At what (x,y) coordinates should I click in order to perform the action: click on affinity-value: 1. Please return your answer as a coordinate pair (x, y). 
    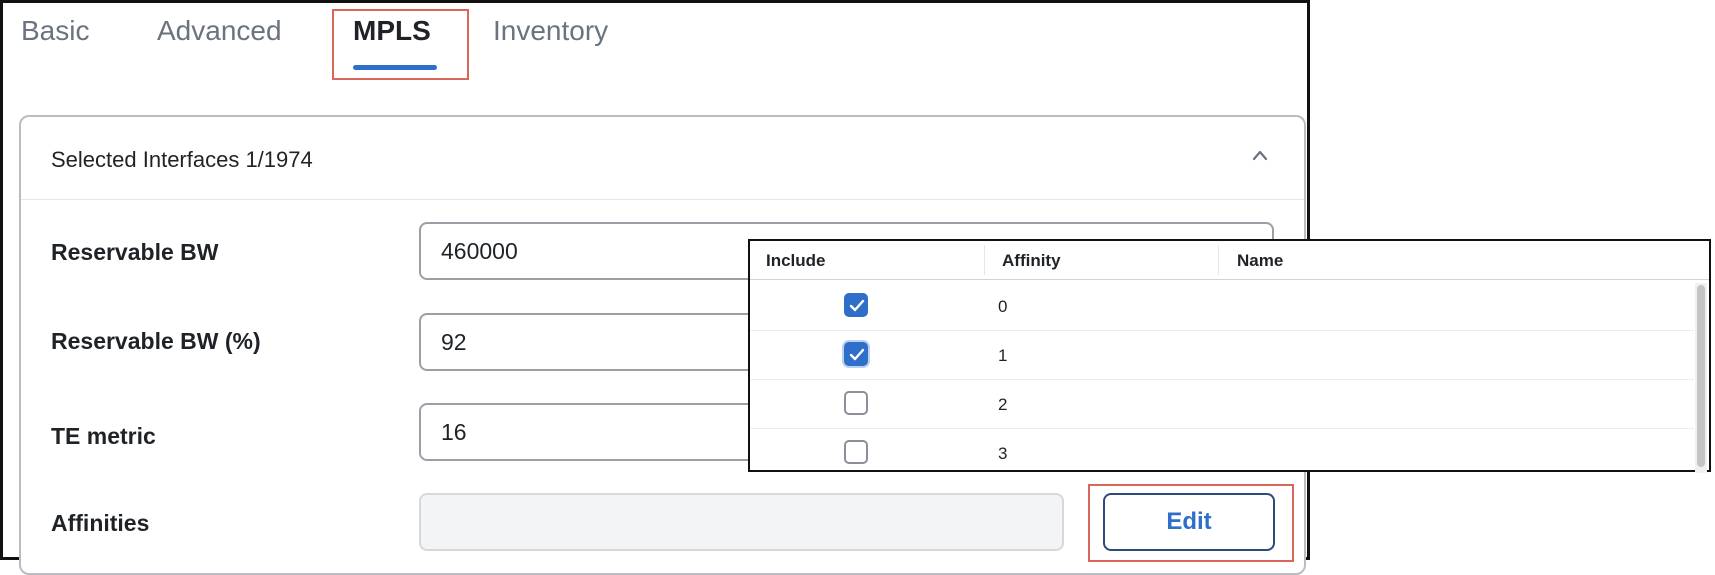
    Looking at the image, I should click on (1003, 355).